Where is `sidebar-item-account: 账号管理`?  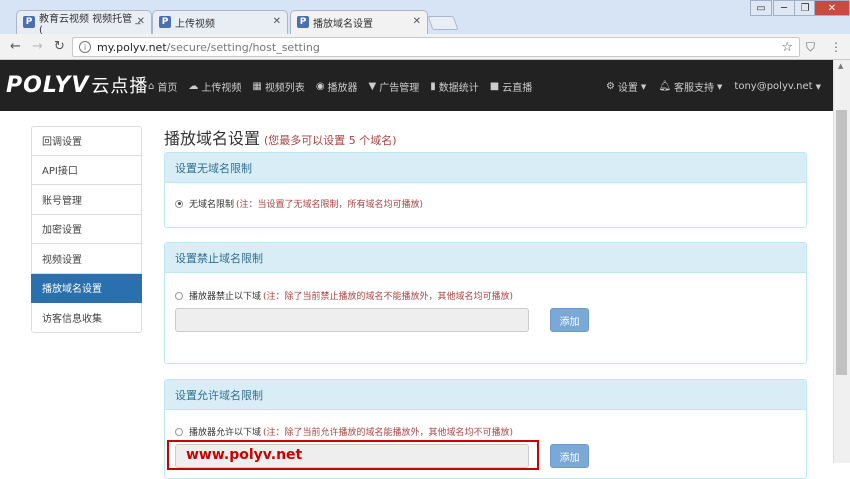
sidebar-item-account: 账号管理 is located at coordinates (86, 200).